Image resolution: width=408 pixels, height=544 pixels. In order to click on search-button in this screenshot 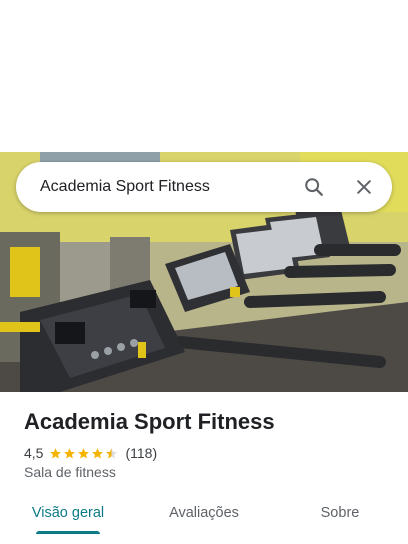, I will do `click(314, 187)`.